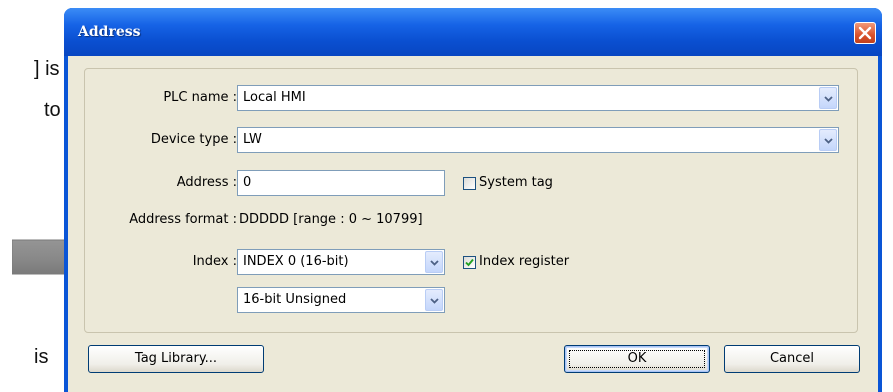 This screenshot has height=392, width=893. I want to click on device-type-value: LW, so click(252, 139).